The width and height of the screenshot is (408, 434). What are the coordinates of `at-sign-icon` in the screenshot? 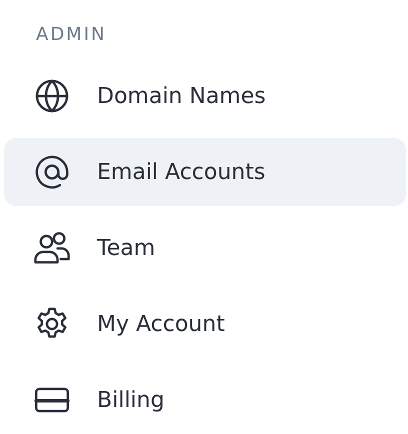 It's located at (52, 172).